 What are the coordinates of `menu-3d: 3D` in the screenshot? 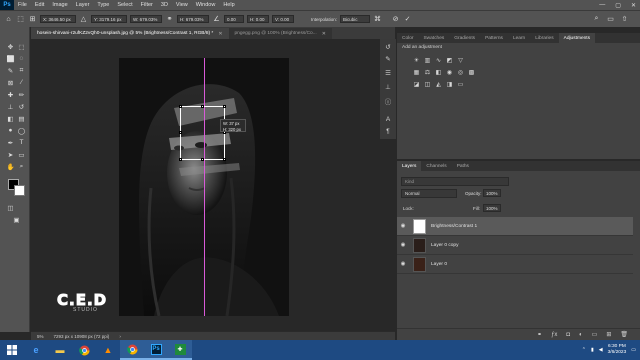 It's located at (164, 5).